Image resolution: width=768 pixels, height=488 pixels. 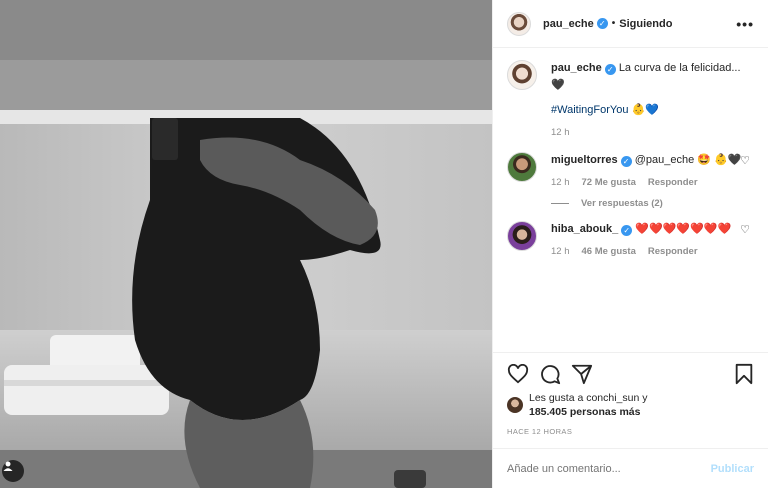 What do you see at coordinates (515, 405) in the screenshot?
I see `liker-avatar` at bounding box center [515, 405].